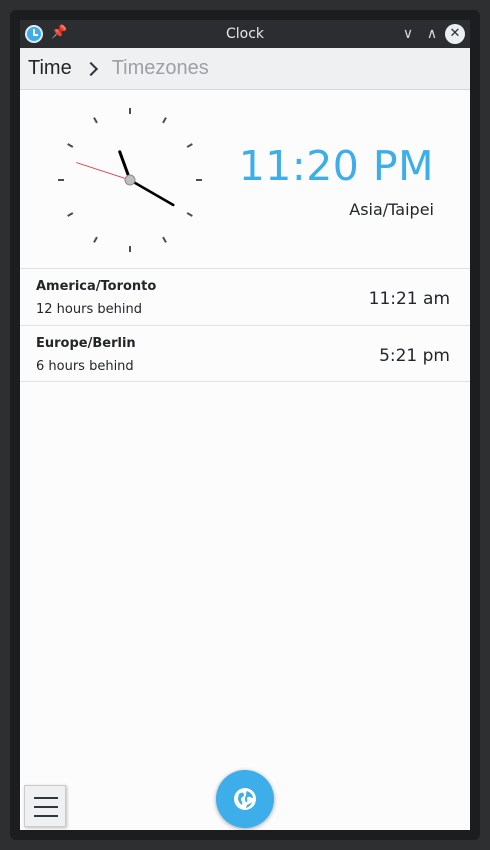 Image resolution: width=490 pixels, height=850 pixels. What do you see at coordinates (89, 309) in the screenshot?
I see `timezone-offset: 12 hours behind` at bounding box center [89, 309].